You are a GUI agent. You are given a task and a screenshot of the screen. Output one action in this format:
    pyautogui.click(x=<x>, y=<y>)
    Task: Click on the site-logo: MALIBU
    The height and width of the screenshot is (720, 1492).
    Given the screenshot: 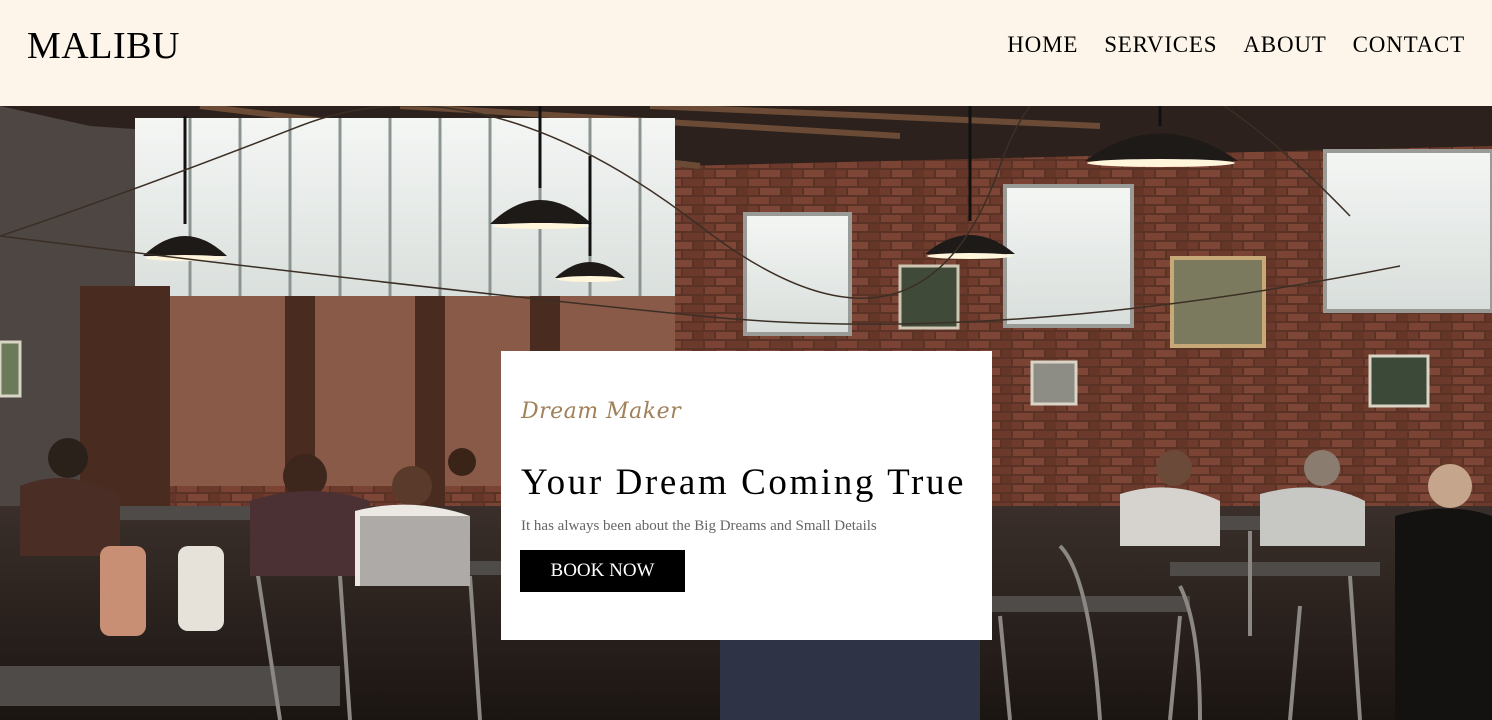 What is the action you would take?
    pyautogui.click(x=103, y=46)
    